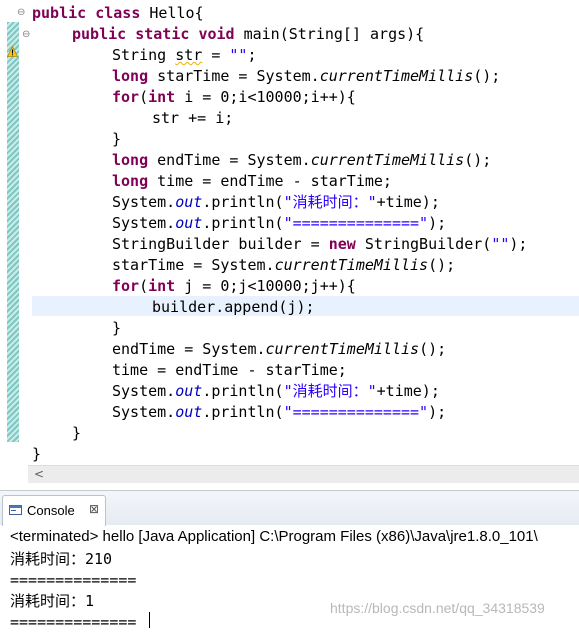  Describe the element at coordinates (234, 286) in the screenshot. I see `code-line: for(int j = 0;j<10000;j++){` at that location.